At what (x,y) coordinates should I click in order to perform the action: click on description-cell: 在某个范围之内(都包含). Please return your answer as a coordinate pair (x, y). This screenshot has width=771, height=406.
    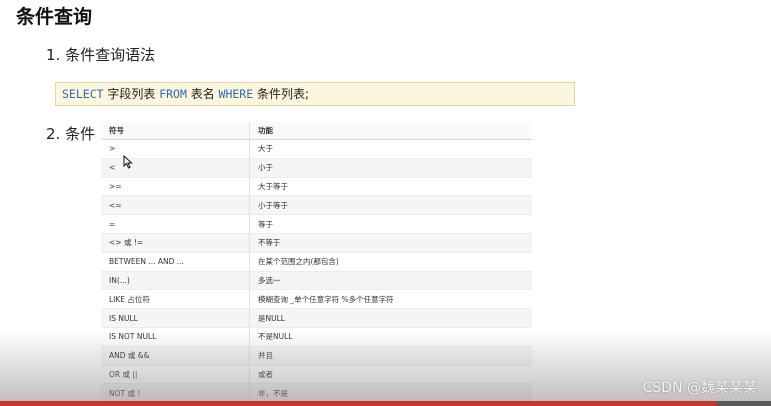
    Looking at the image, I should click on (390, 262).